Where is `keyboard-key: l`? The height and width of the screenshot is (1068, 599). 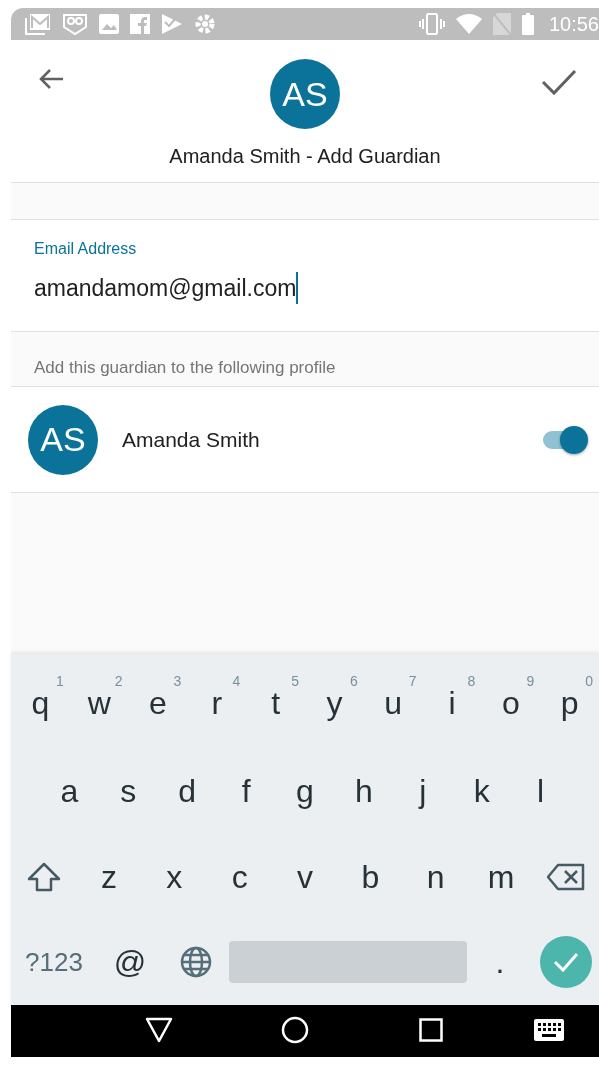
keyboard-key: l is located at coordinates (540, 791).